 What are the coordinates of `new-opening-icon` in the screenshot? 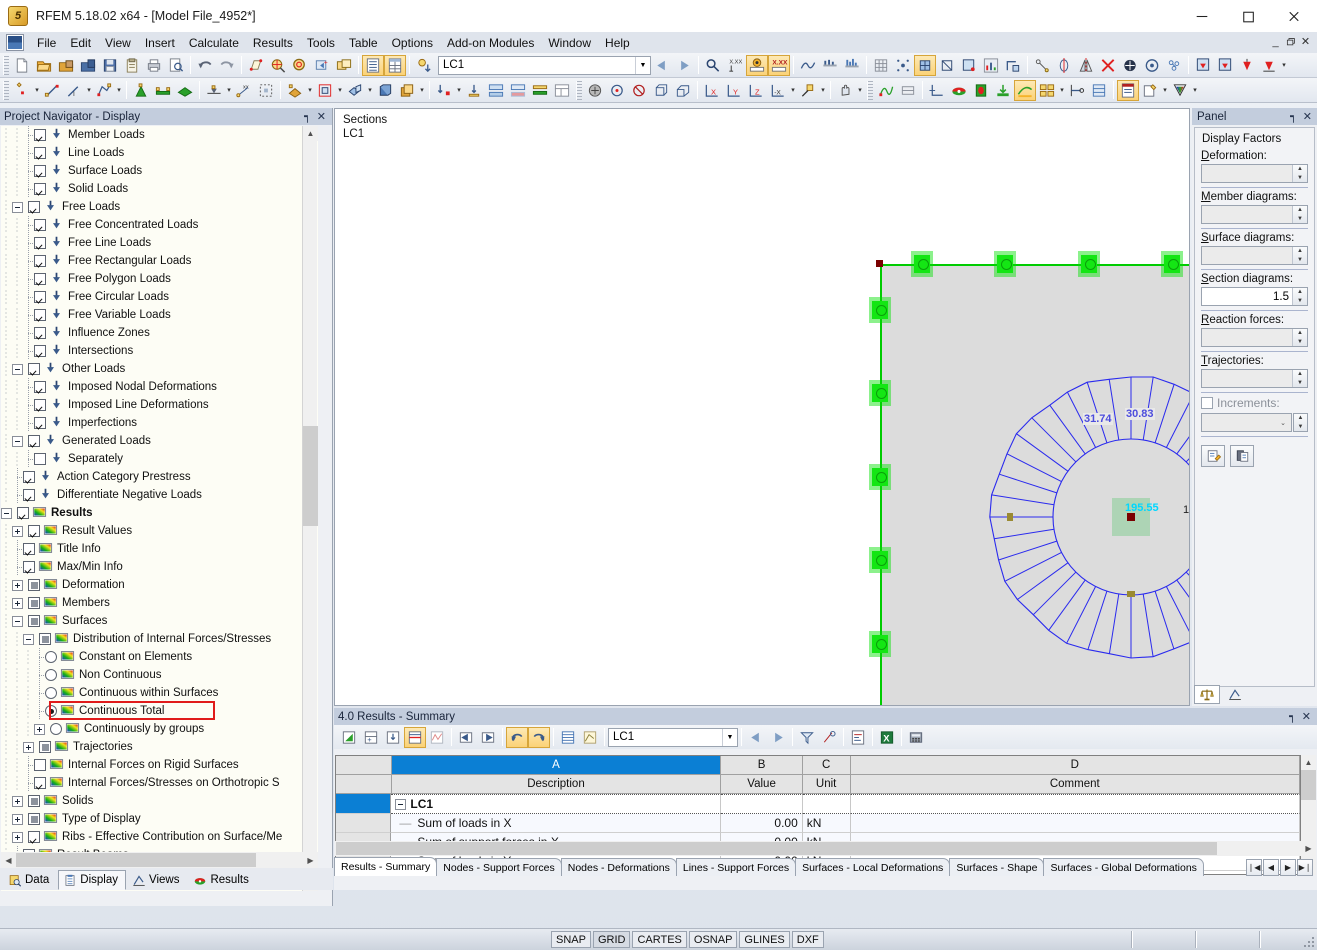 It's located at (295, 90).